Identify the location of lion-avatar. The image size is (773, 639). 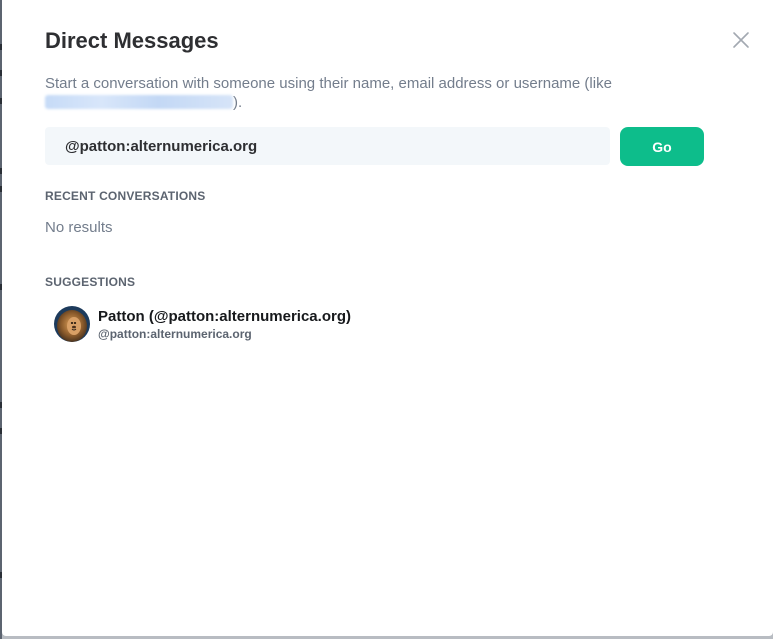
(72, 324).